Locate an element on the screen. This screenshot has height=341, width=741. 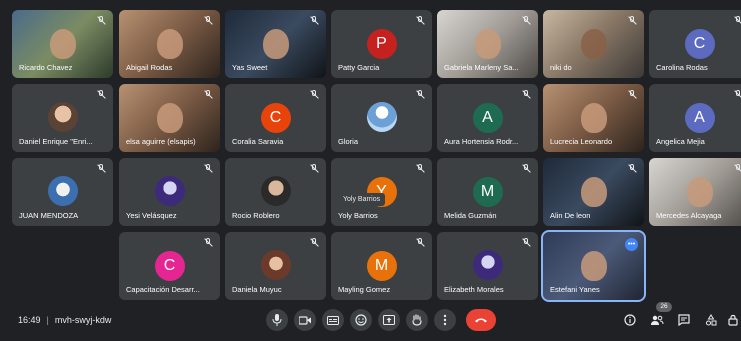
mic-icon is located at coordinates (277, 320).